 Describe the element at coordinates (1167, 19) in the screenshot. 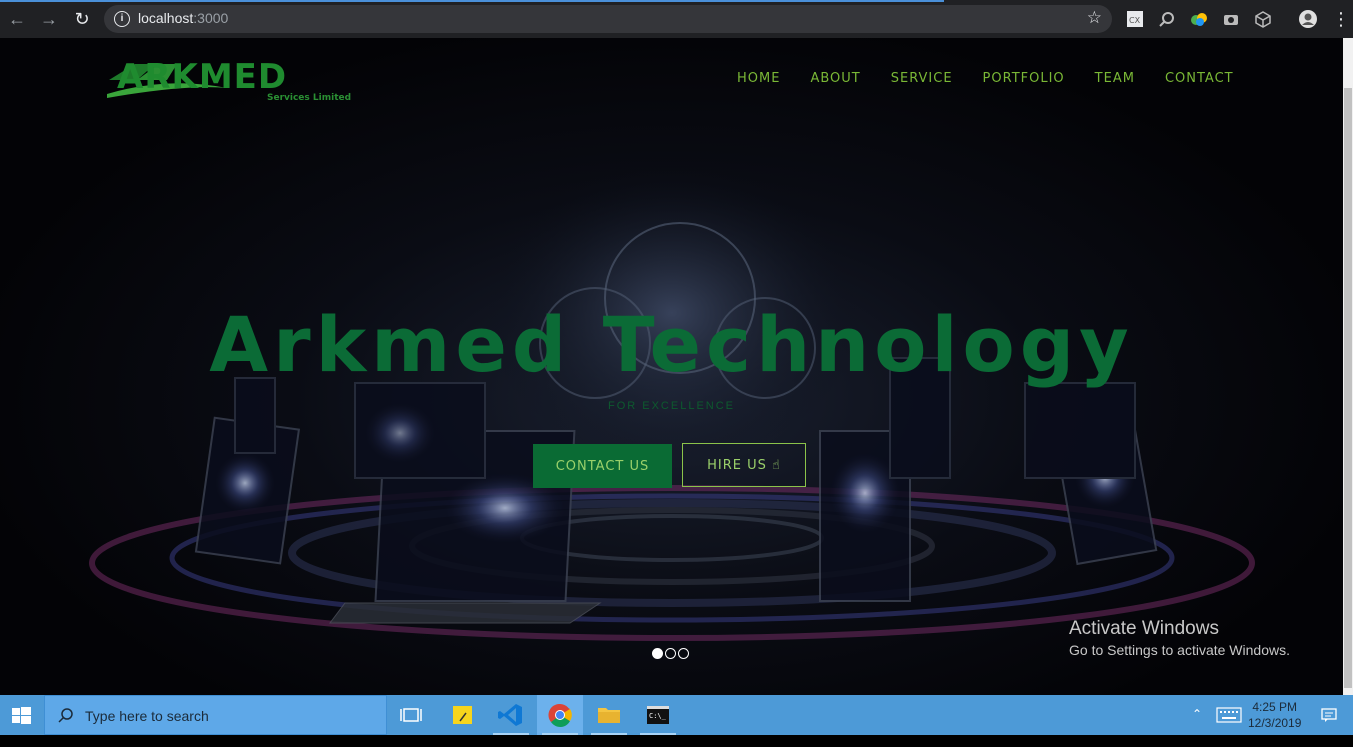

I see `extension-zoom-icon` at that location.